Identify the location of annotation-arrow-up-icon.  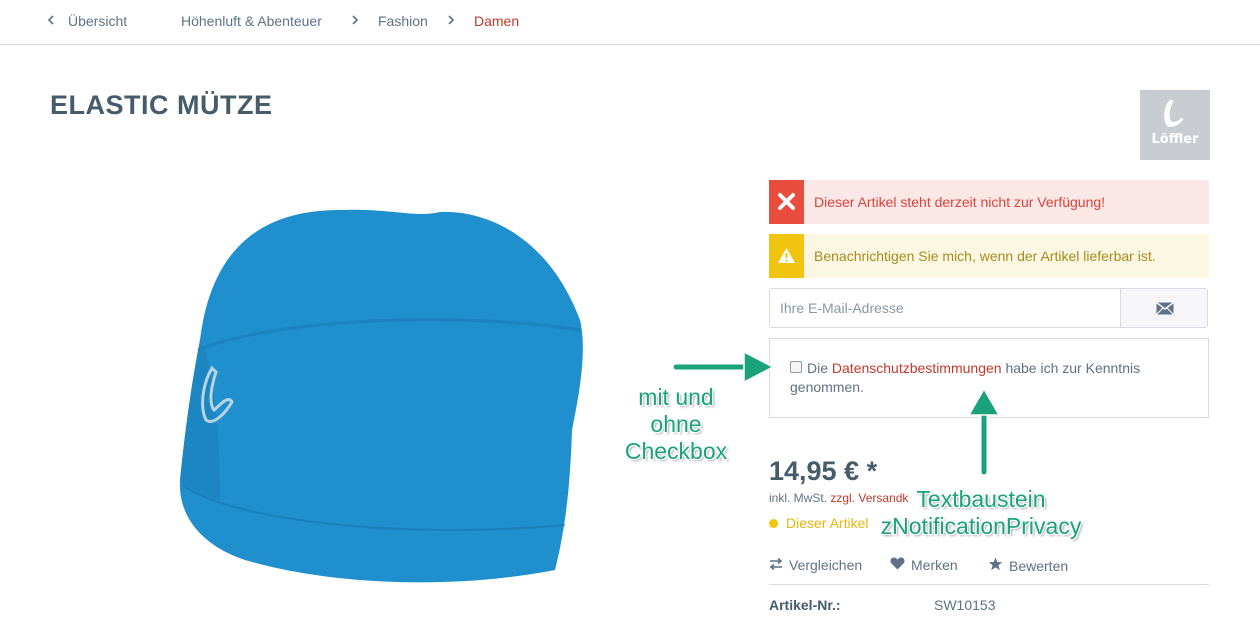
(984, 432).